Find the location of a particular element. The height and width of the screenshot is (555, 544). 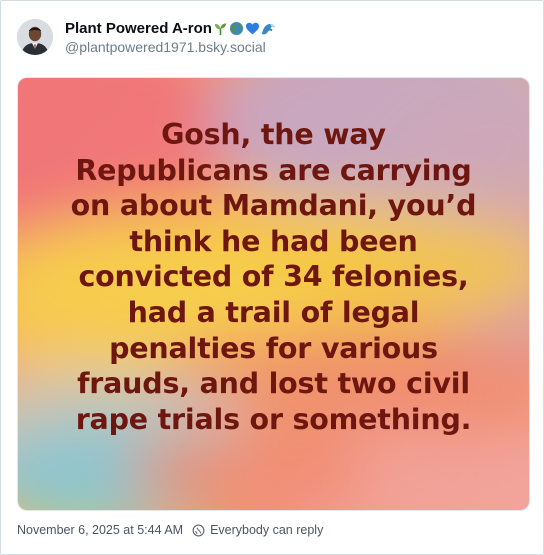

wave-icon is located at coordinates (268, 28).